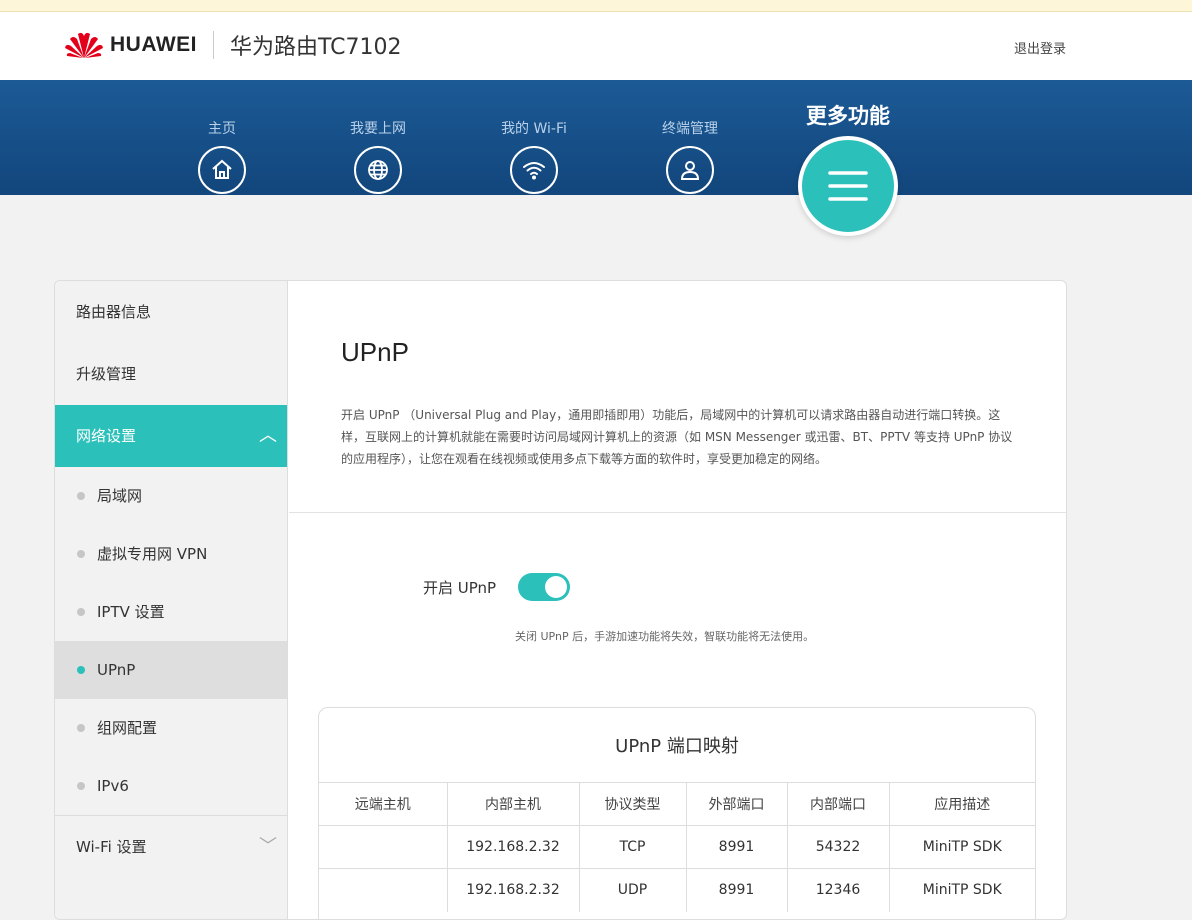 This screenshot has height=920, width=1192. Describe the element at coordinates (534, 170) in the screenshot. I see `wifi-icon` at that location.